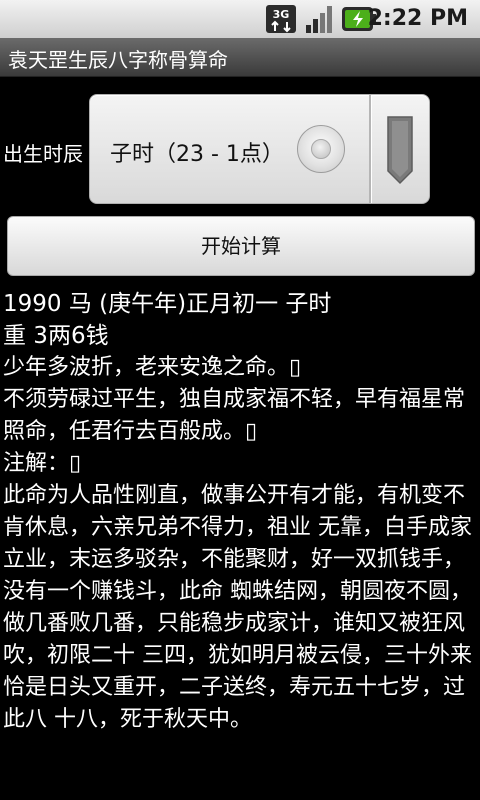 This screenshot has width=480, height=800. I want to click on radio-indicator-icon, so click(321, 149).